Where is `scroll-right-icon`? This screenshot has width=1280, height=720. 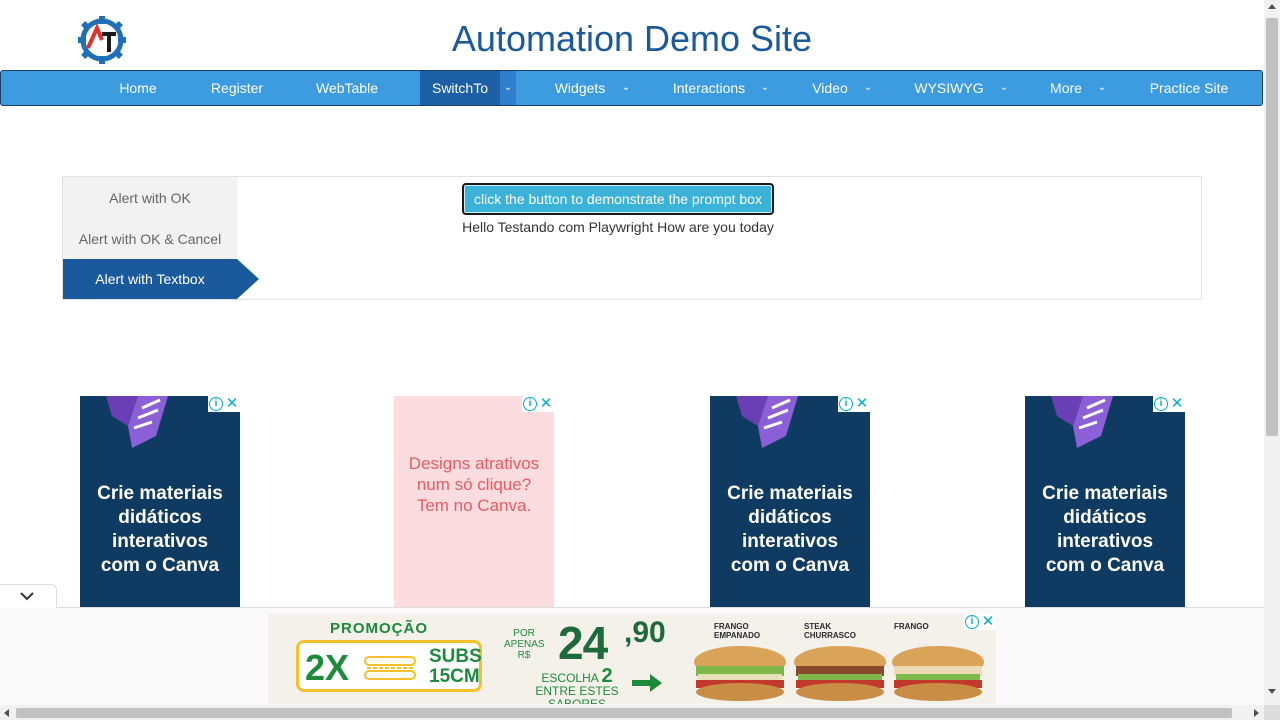
scroll-right-icon is located at coordinates (1256, 713).